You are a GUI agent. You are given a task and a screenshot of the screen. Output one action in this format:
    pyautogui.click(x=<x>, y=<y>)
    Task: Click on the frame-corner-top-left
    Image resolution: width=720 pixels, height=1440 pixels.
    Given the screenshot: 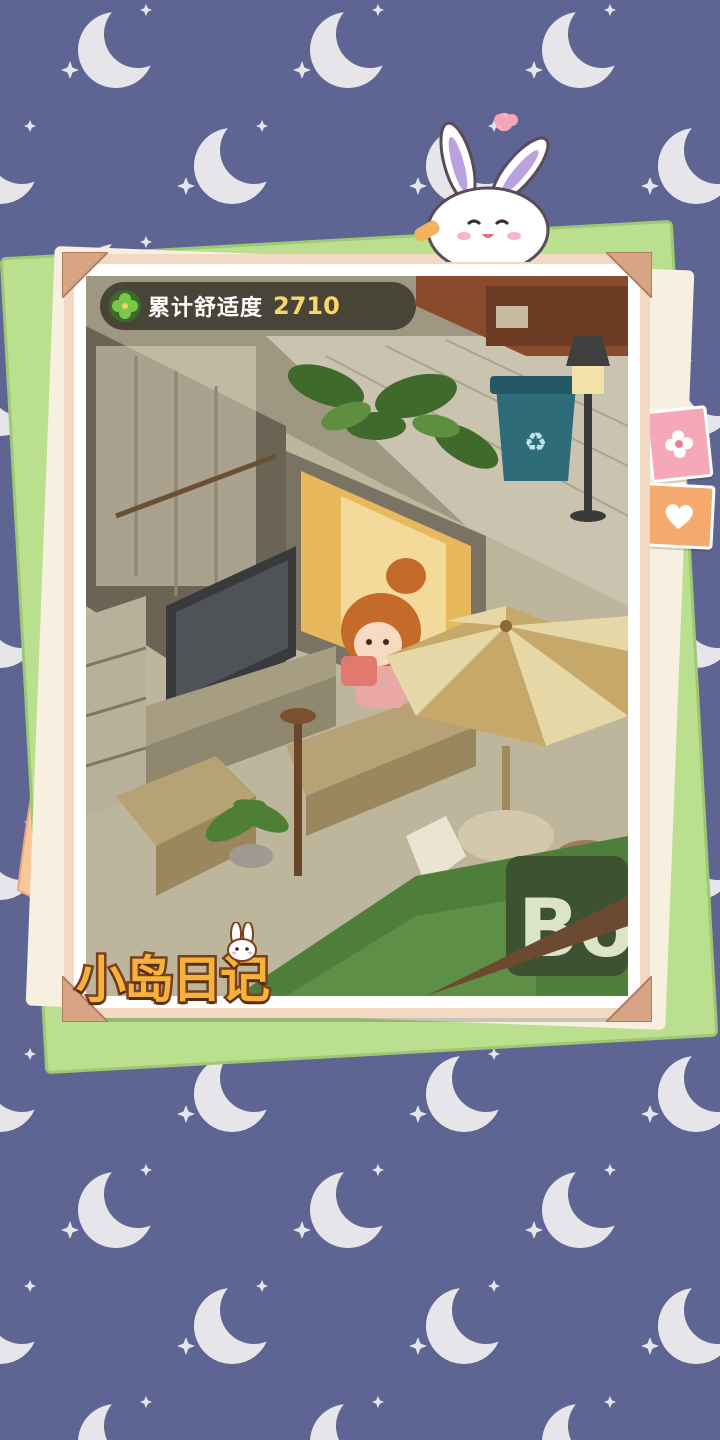 What is the action you would take?
    pyautogui.click(x=85, y=275)
    